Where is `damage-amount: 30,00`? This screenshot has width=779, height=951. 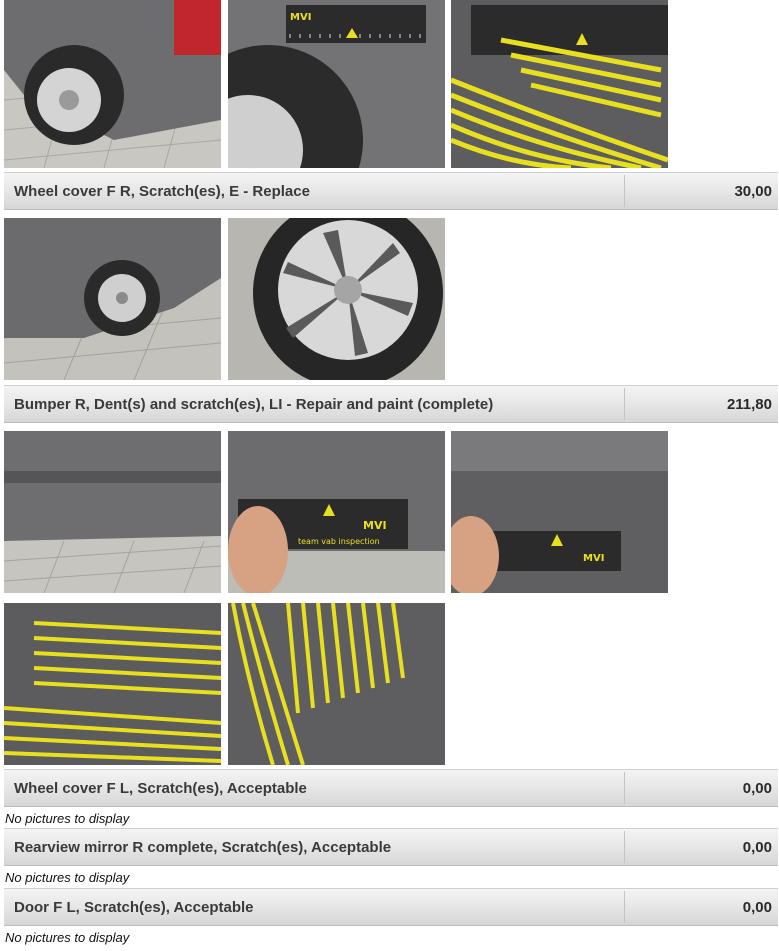 damage-amount: 30,00 is located at coordinates (753, 191).